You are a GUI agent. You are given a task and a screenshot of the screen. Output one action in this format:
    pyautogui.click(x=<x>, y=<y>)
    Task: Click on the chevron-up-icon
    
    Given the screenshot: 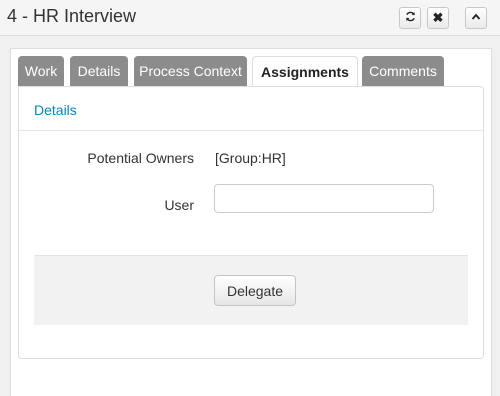 What is the action you would take?
    pyautogui.click(x=476, y=18)
    